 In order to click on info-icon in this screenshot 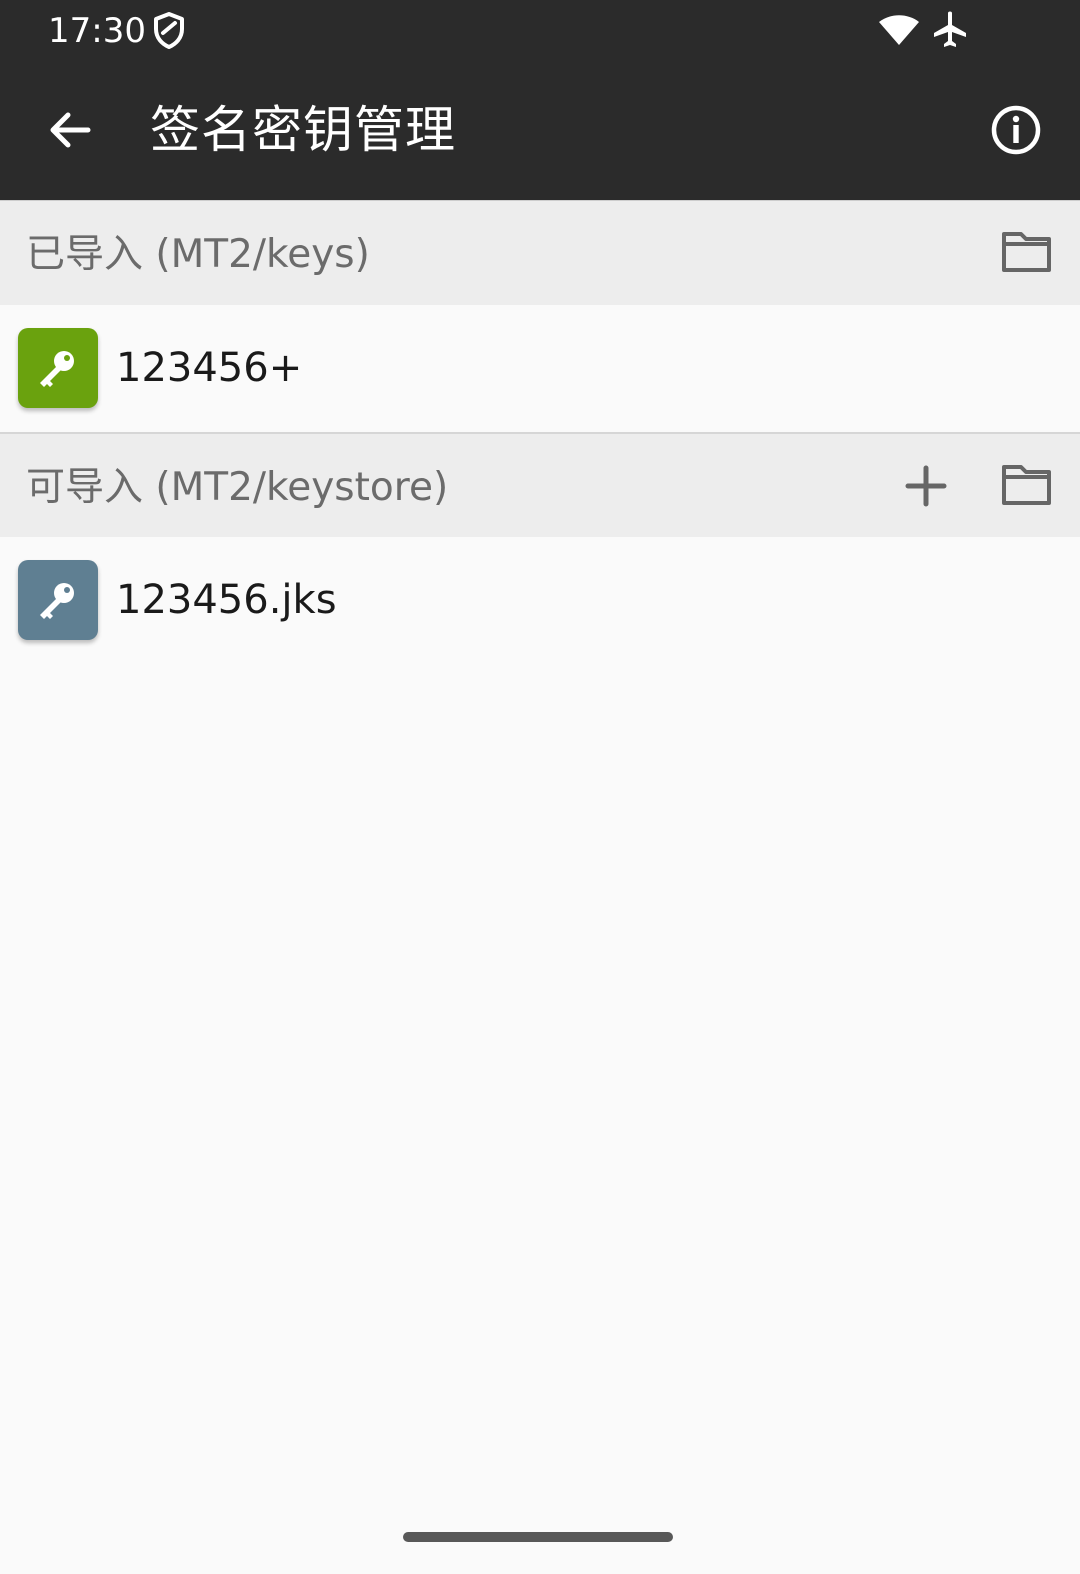, I will do `click(1016, 130)`.